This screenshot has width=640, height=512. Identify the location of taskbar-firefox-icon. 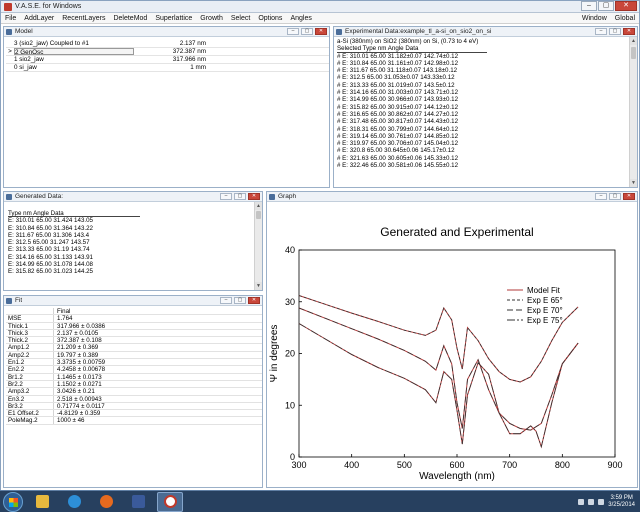
(106, 502).